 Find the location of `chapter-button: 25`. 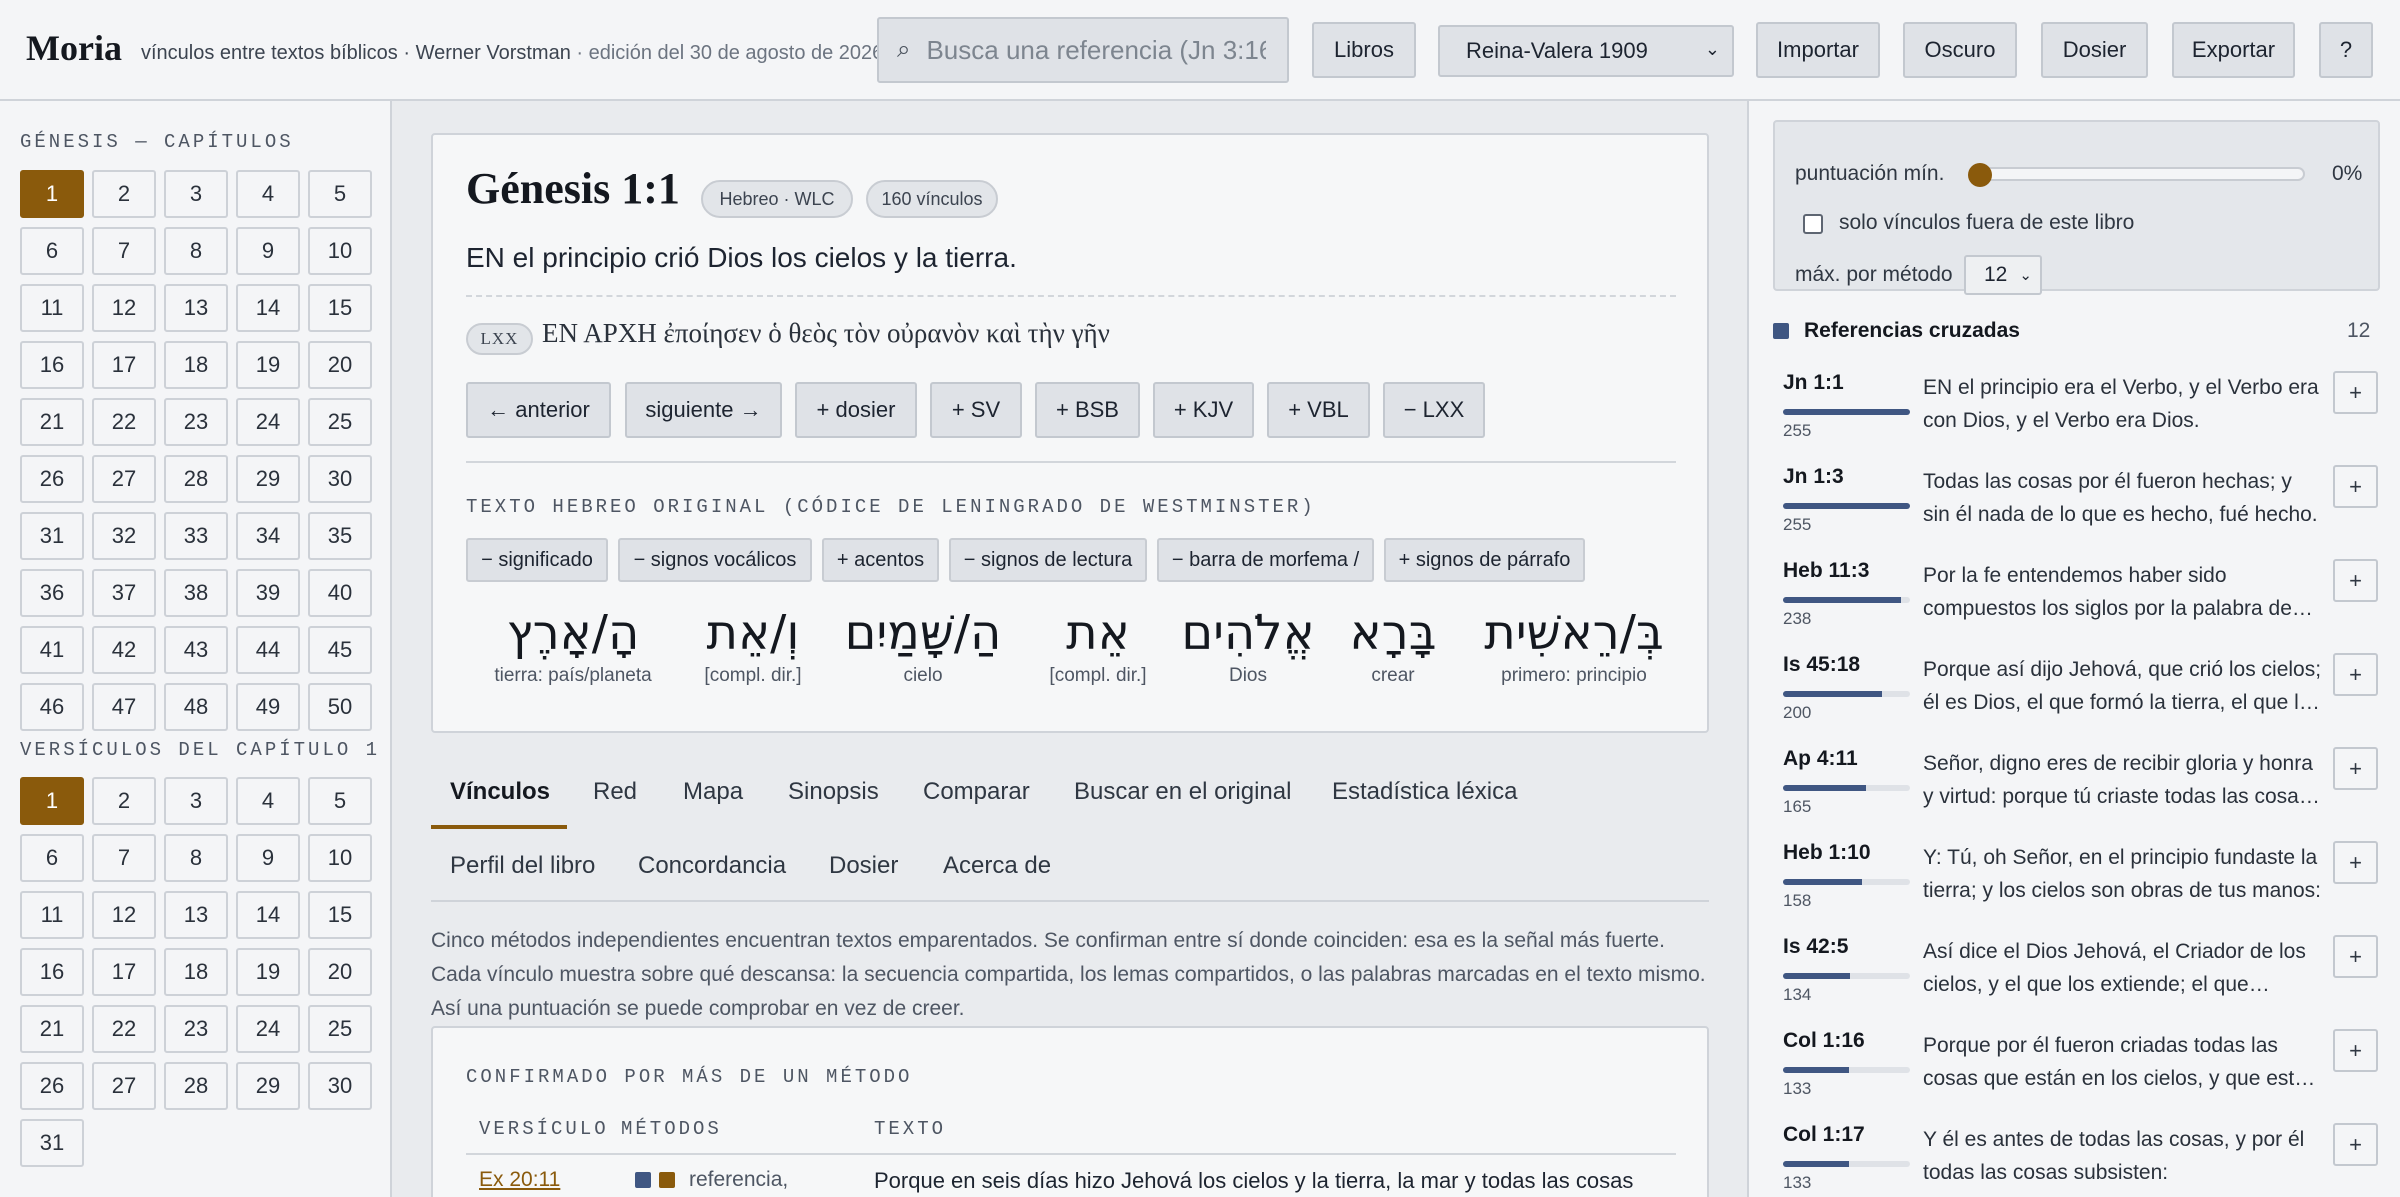

chapter-button: 25 is located at coordinates (340, 422).